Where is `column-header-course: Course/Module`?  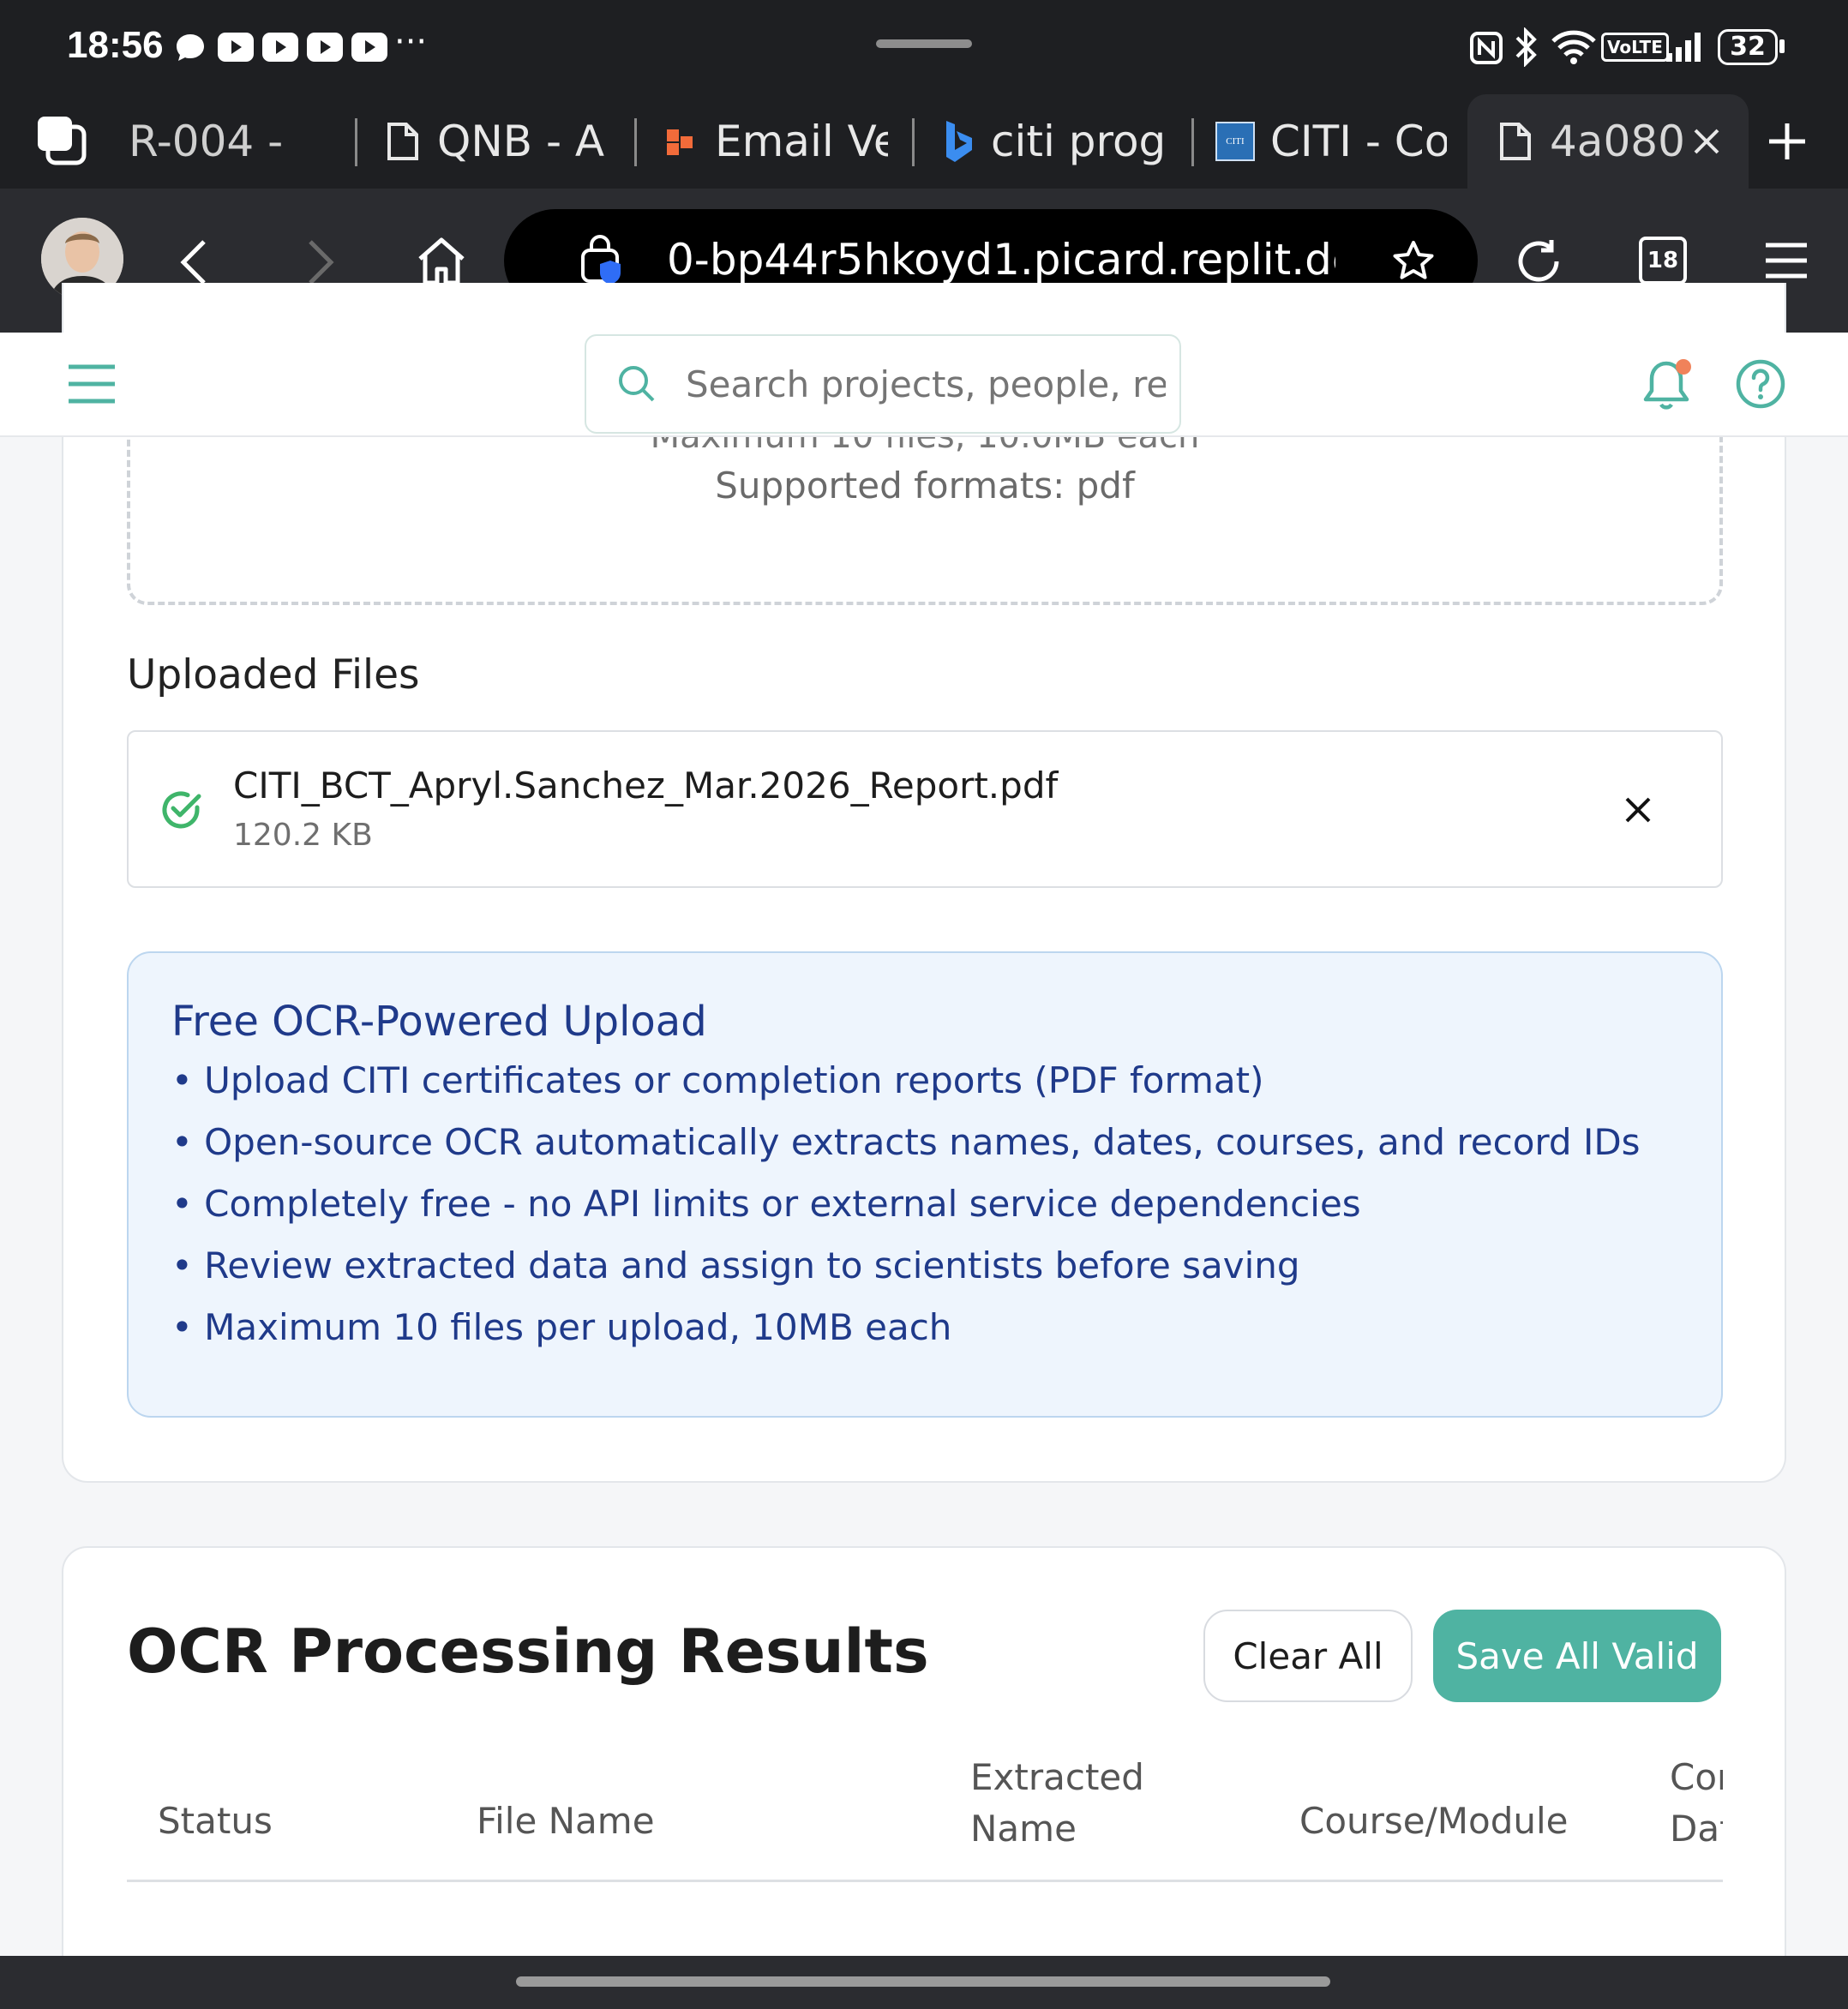
column-header-course: Course/Module is located at coordinates (1434, 1821).